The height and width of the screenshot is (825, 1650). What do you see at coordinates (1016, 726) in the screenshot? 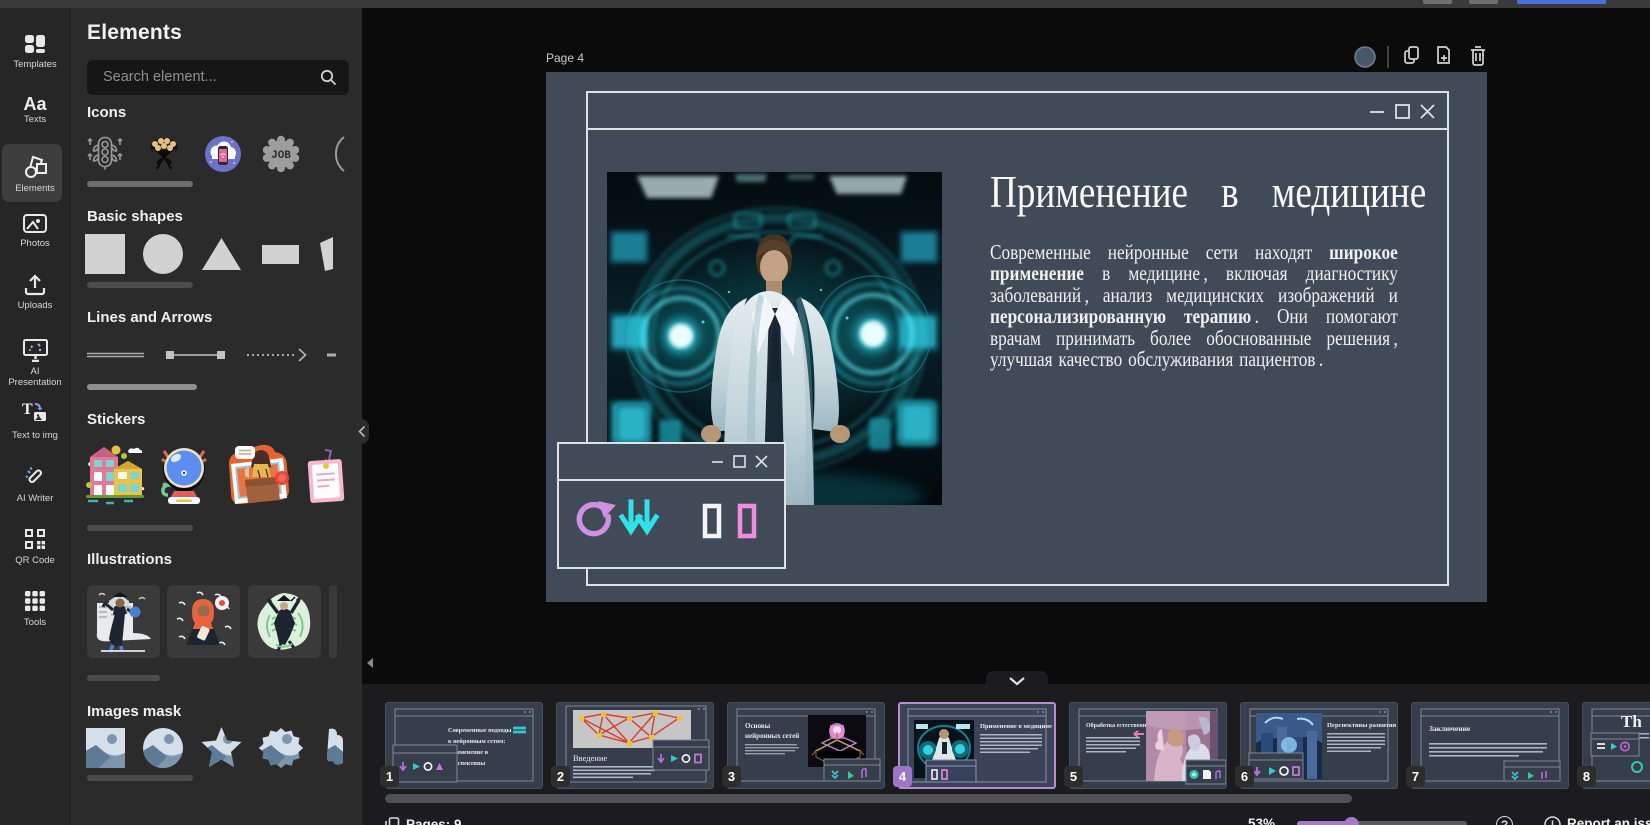
I see `svg-text: Применение в медицине` at bounding box center [1016, 726].